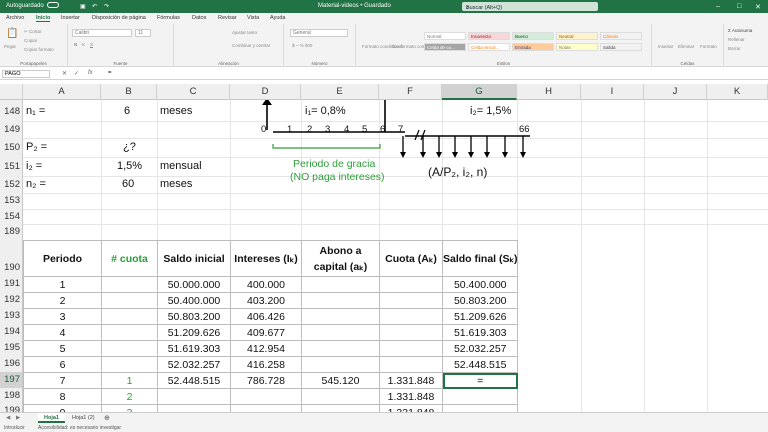 The height and width of the screenshot is (432, 768). Describe the element at coordinates (129, 166) in the screenshot. I see `i2-value: 1,5%` at that location.